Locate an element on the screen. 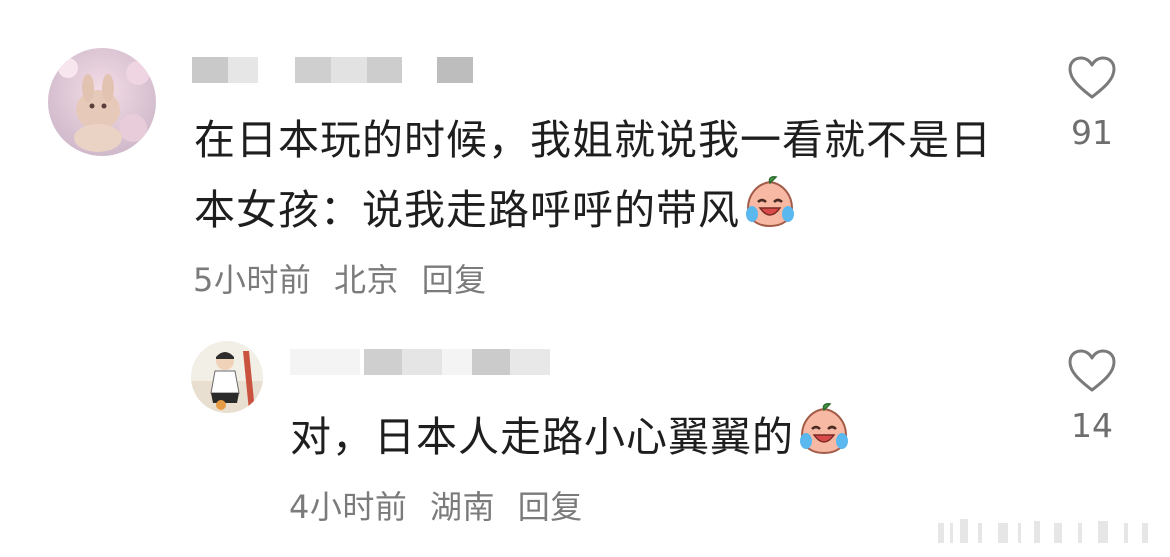 Image resolution: width=1170 pixels, height=557 pixels. comment-text-line: 对，日本人走路小心翼翼的 is located at coordinates (571, 439).